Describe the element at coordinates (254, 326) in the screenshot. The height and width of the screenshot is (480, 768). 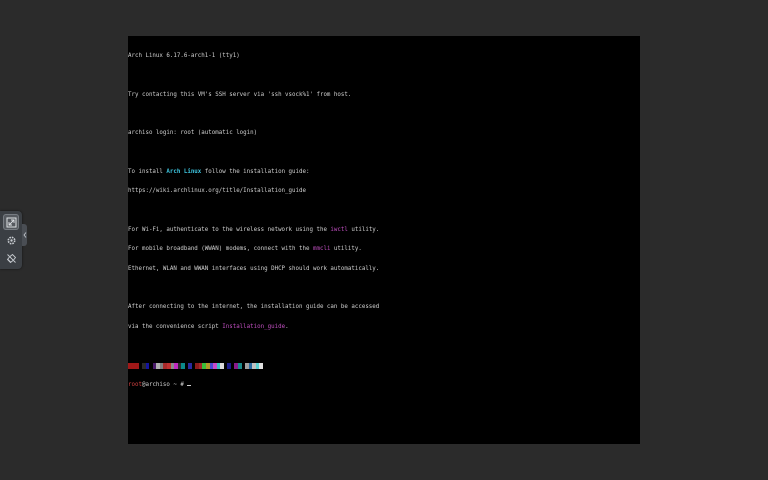
I see `installation-guide-command: Installation_guide` at that location.